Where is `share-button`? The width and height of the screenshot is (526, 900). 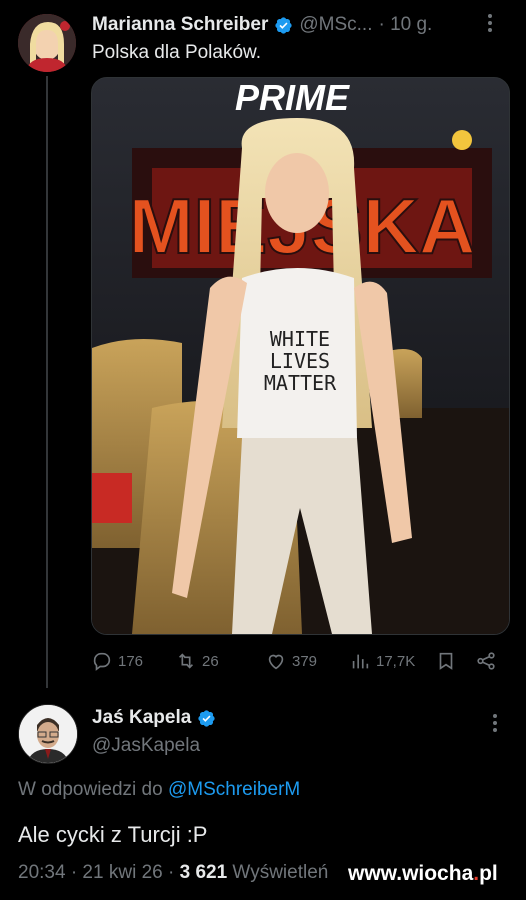 share-button is located at coordinates (486, 661).